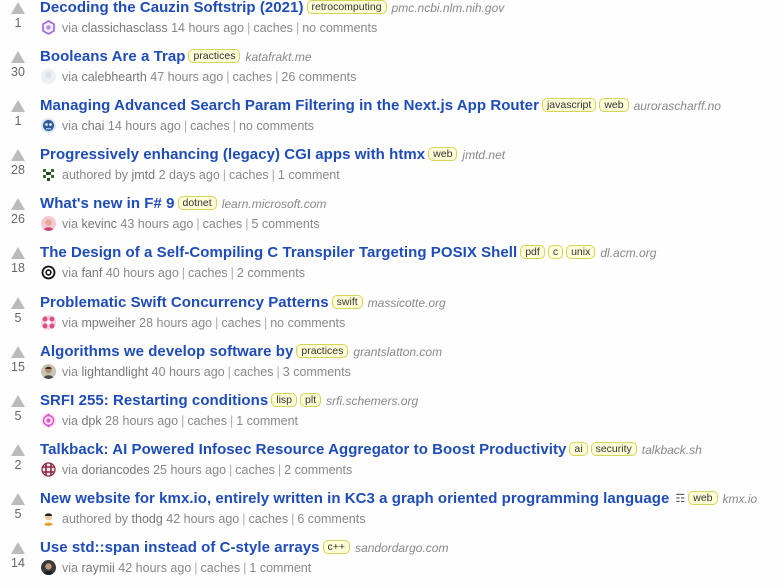  What do you see at coordinates (331, 519) in the screenshot?
I see `comments-link: 6 comments` at bounding box center [331, 519].